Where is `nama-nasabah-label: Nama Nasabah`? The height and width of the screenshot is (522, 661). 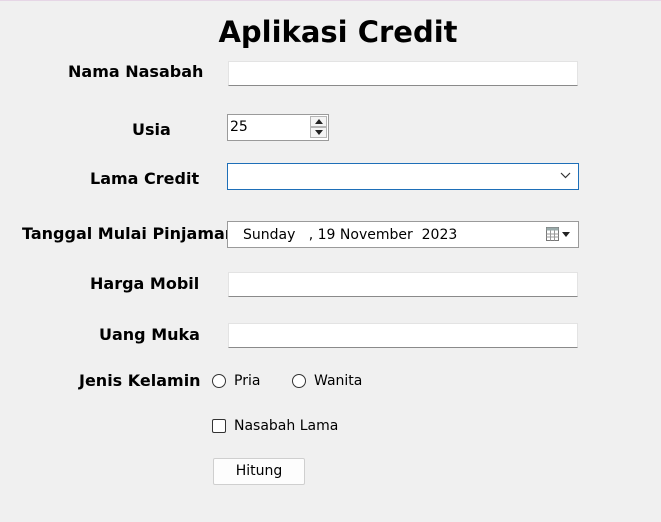 nama-nasabah-label: Nama Nasabah is located at coordinates (136, 71).